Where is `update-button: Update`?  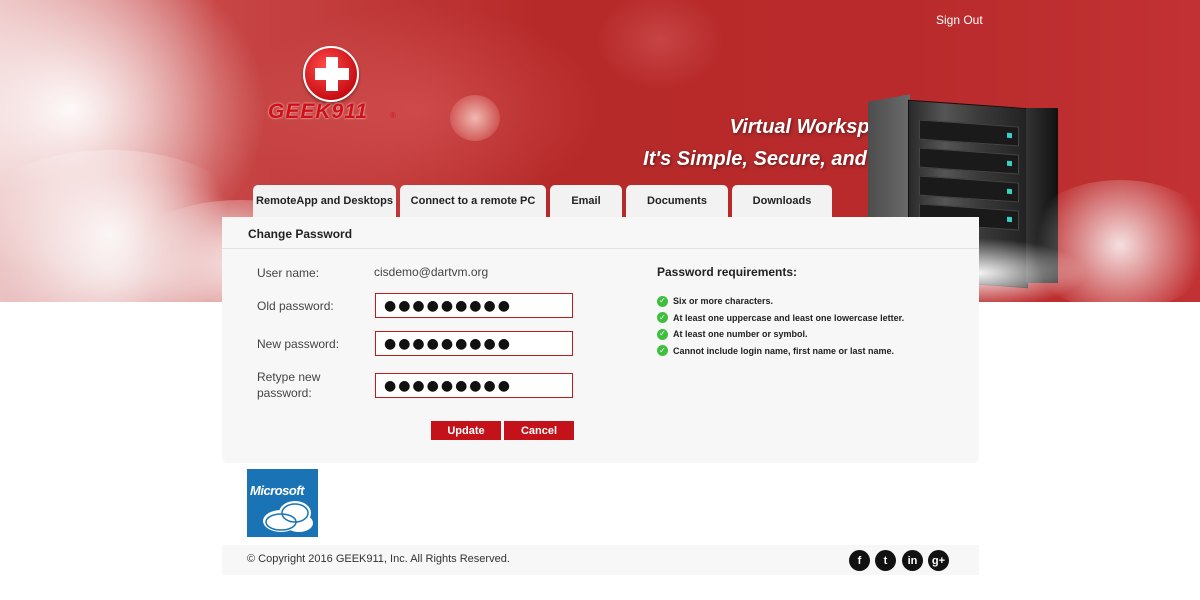 update-button: Update is located at coordinates (466, 430).